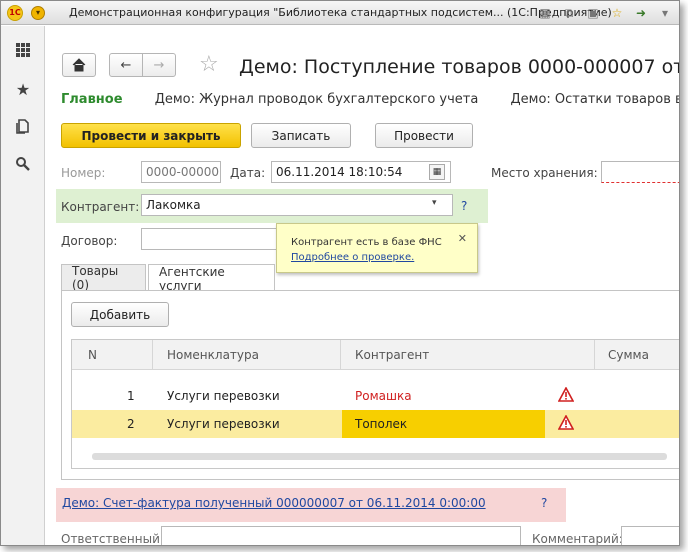  What do you see at coordinates (593, 13) in the screenshot?
I see `save-icon: ▣` at bounding box center [593, 13].